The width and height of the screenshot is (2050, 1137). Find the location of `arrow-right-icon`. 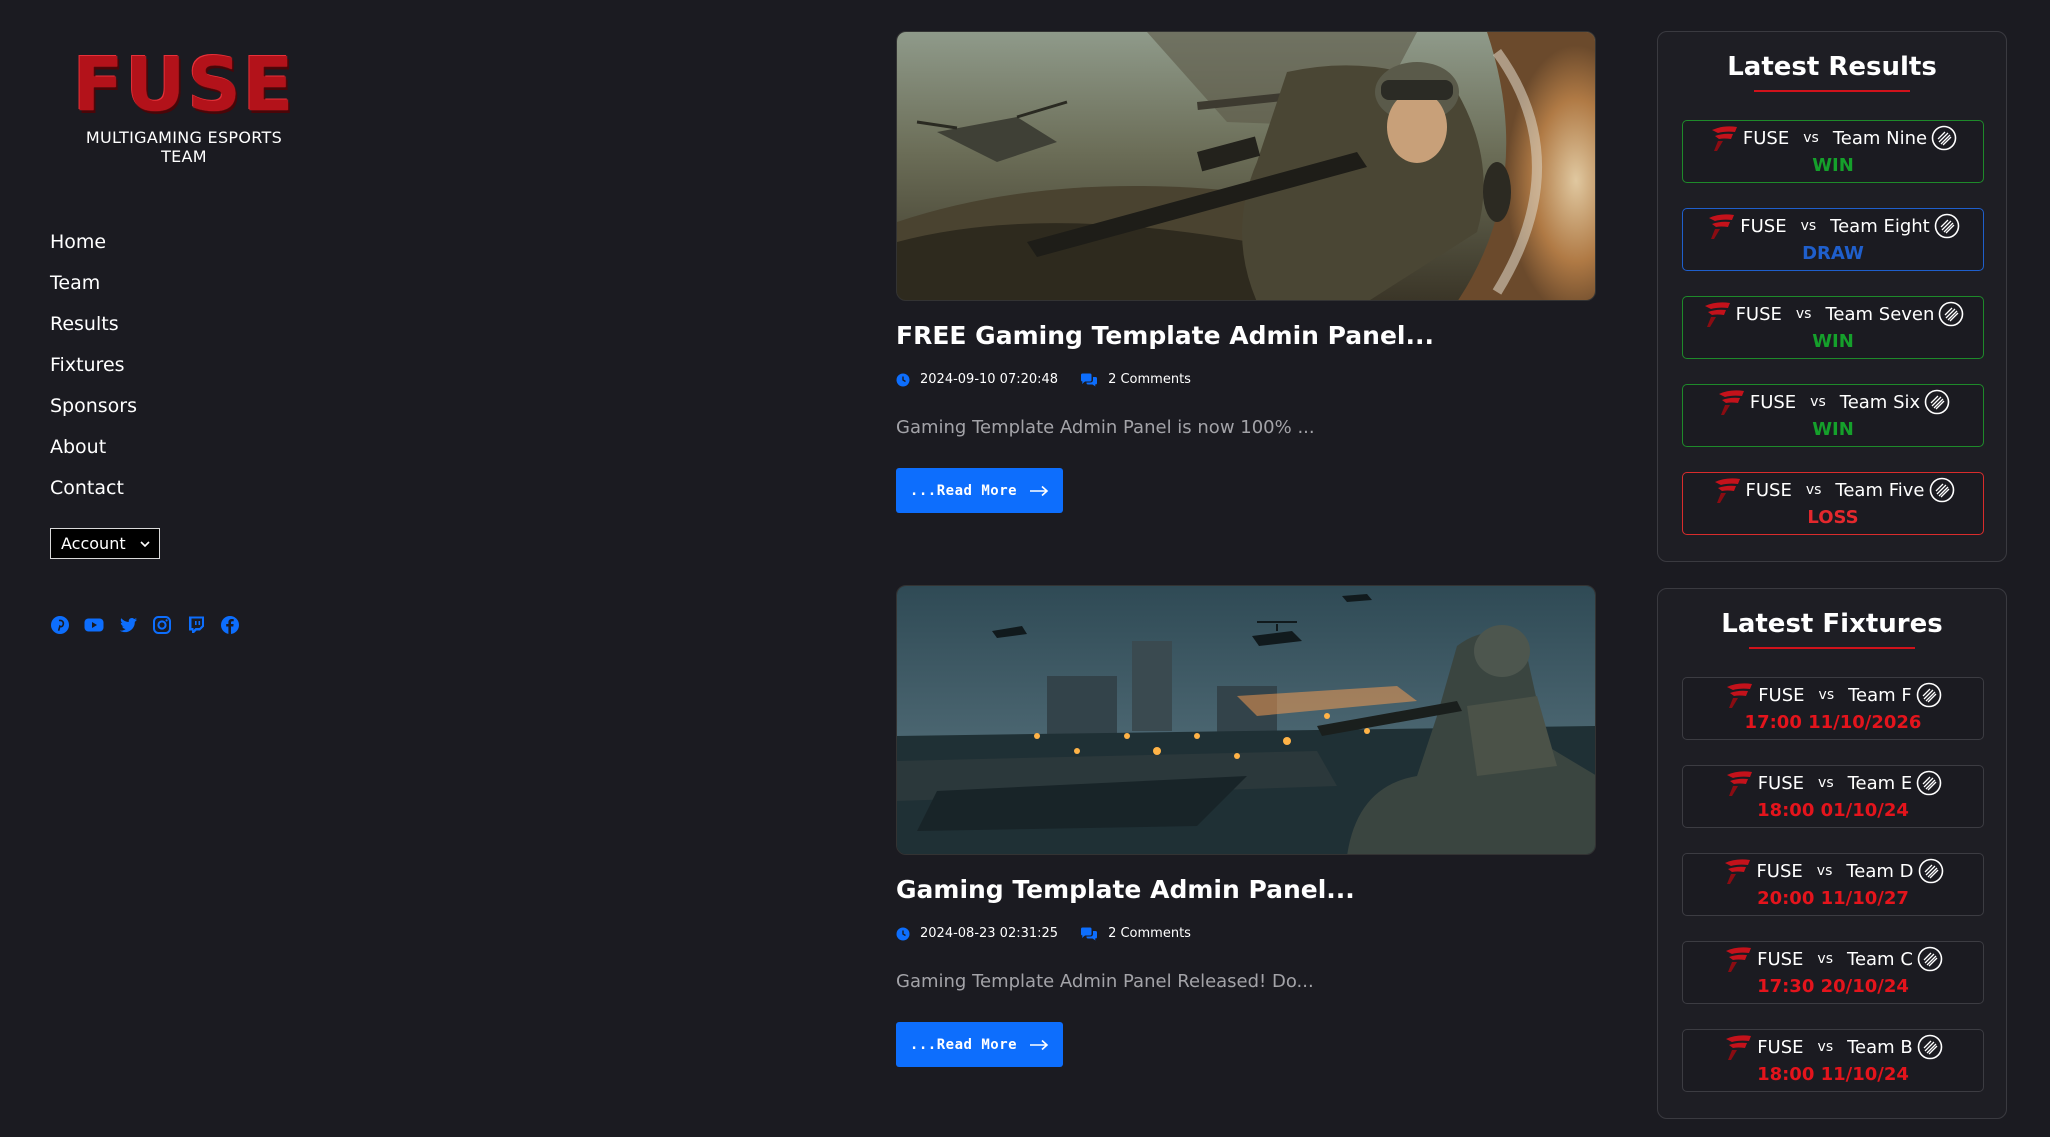

arrow-right-icon is located at coordinates (1039, 490).